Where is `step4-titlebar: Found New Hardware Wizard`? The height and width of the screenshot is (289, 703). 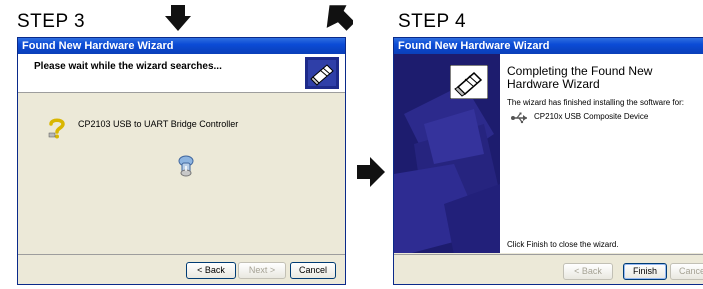
step4-titlebar: Found New Hardware Wizard is located at coordinates (548, 46).